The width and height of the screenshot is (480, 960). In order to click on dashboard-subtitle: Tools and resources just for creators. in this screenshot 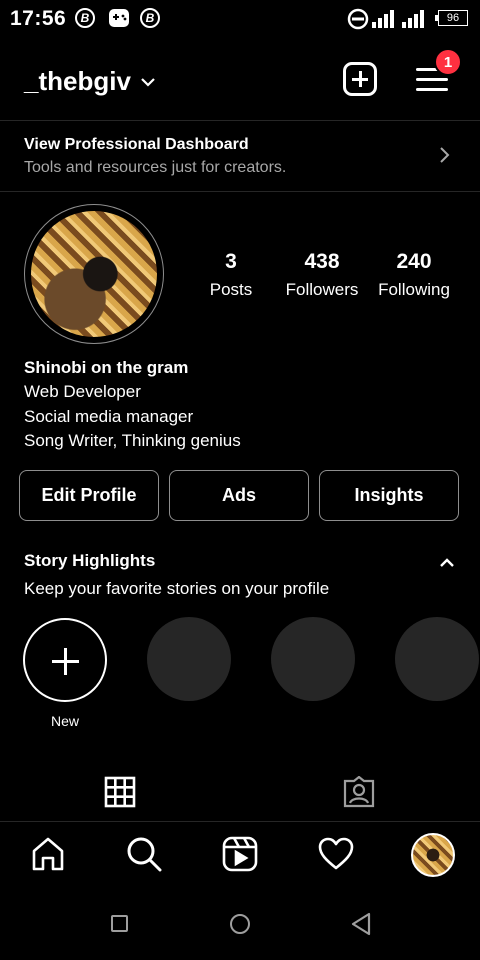, I will do `click(155, 167)`.